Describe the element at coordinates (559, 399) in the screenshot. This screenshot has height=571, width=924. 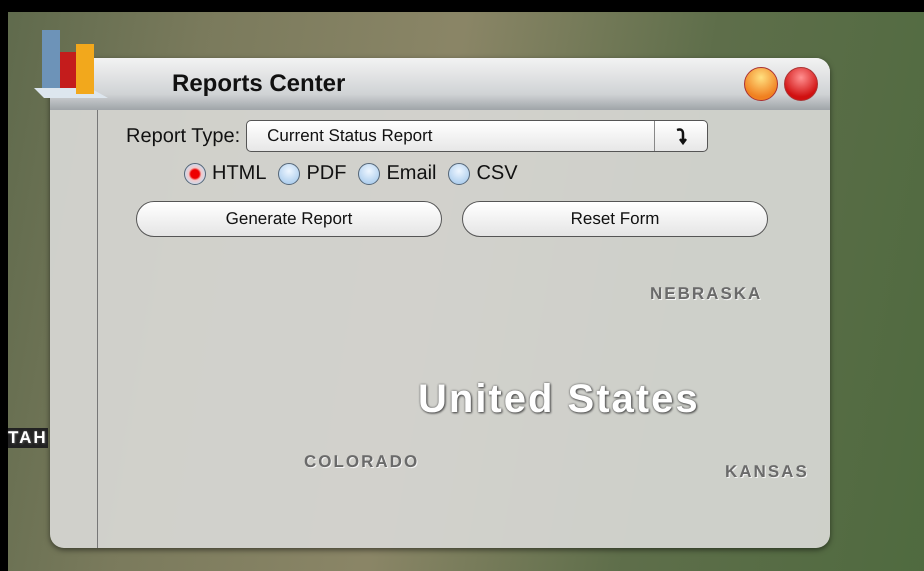
I see `map-label: United States` at that location.